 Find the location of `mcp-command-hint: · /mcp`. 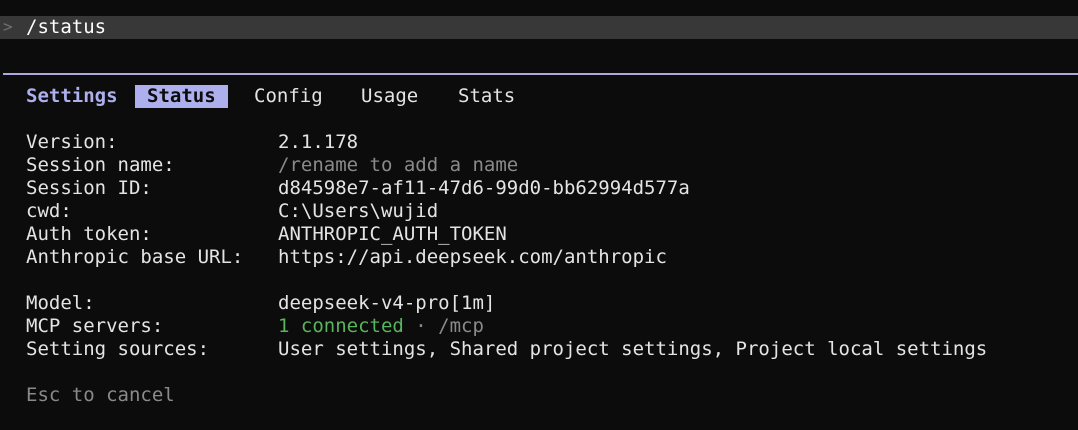

mcp-command-hint: · /mcp is located at coordinates (443, 326).